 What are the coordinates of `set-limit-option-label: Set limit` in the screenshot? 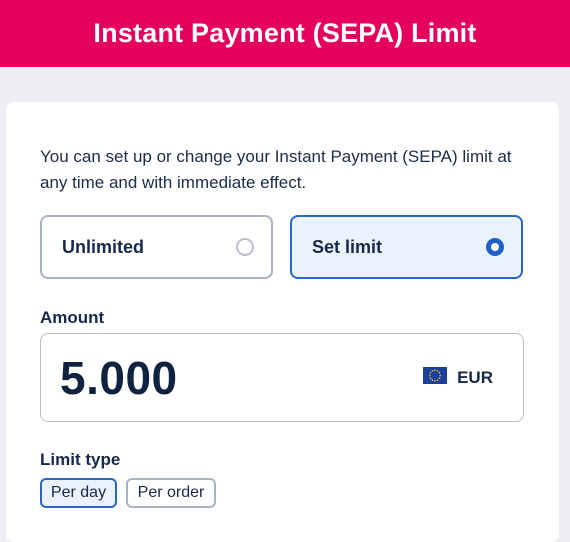 It's located at (347, 246).